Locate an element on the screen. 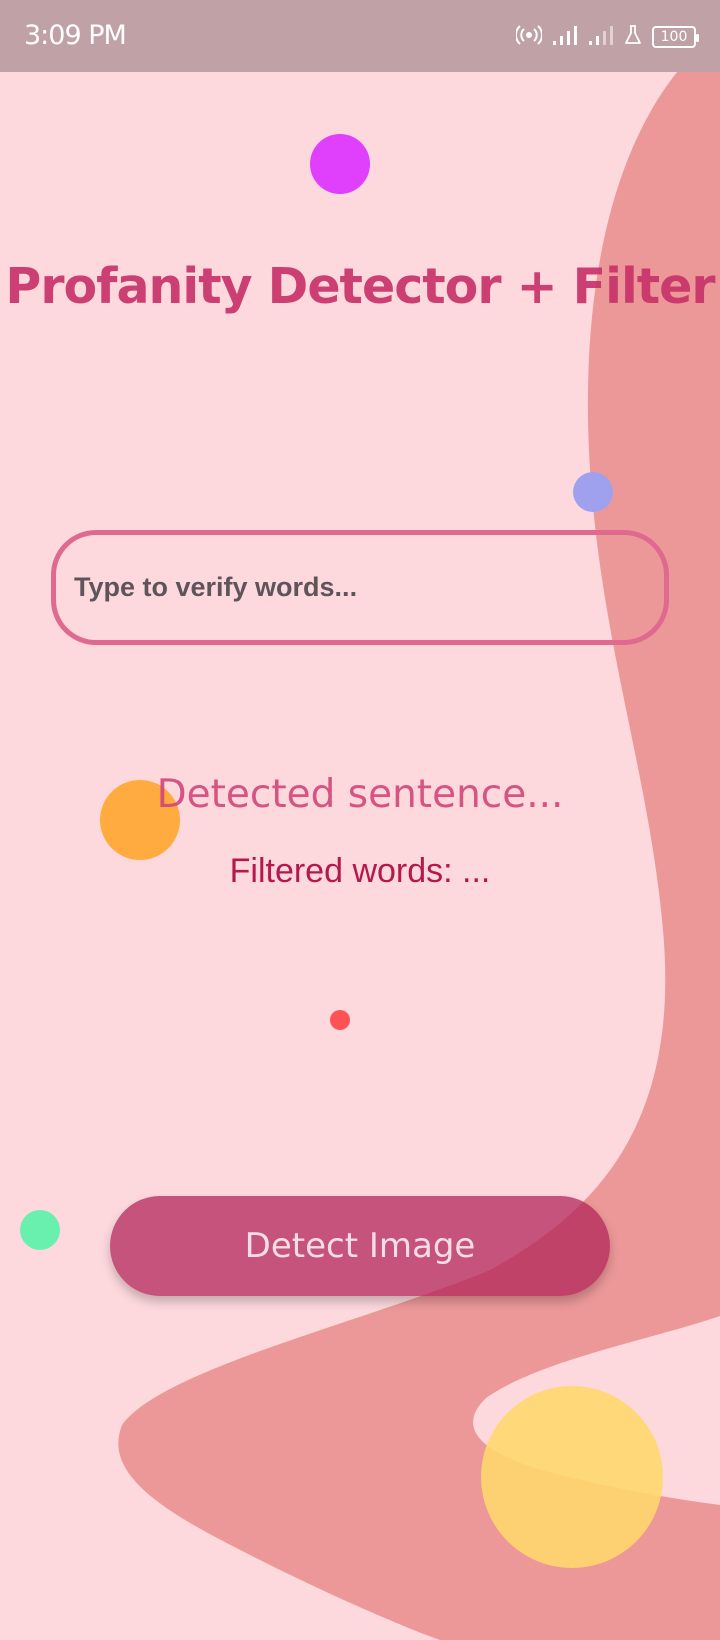 This screenshot has height=1640, width=720. lavender-dot is located at coordinates (593, 492).